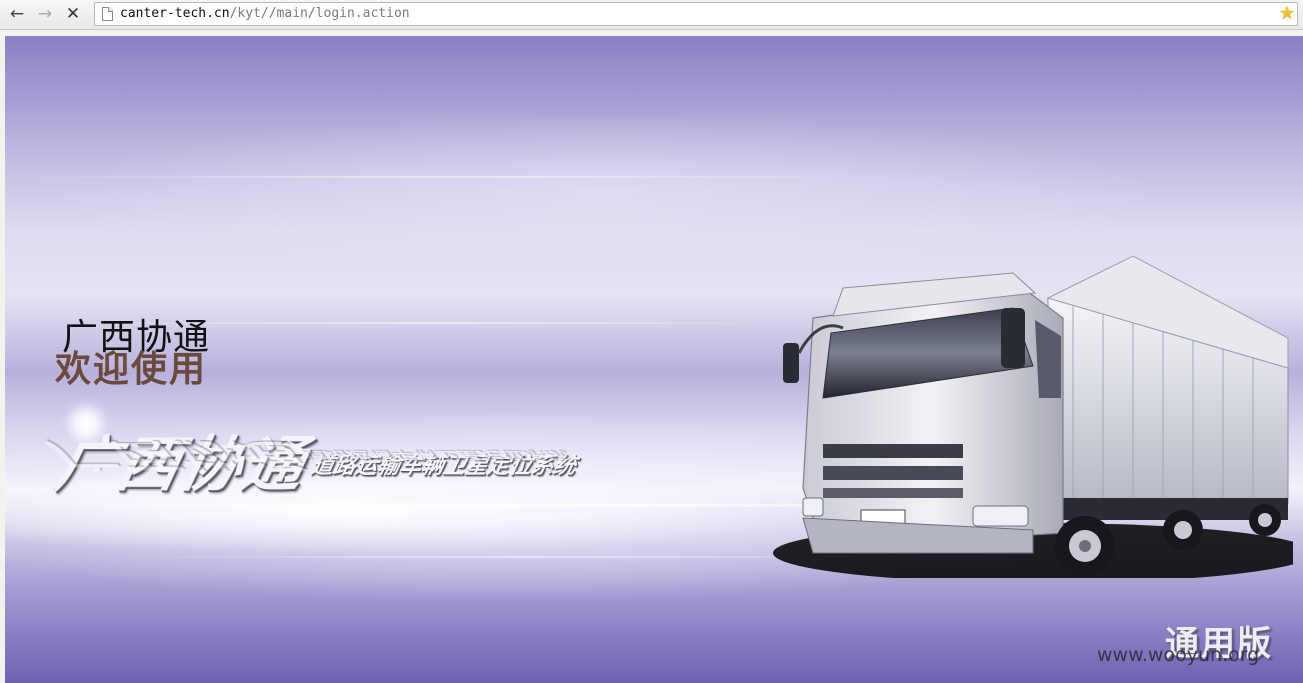 The image size is (1303, 683). I want to click on close-icon: ✕, so click(73, 14).